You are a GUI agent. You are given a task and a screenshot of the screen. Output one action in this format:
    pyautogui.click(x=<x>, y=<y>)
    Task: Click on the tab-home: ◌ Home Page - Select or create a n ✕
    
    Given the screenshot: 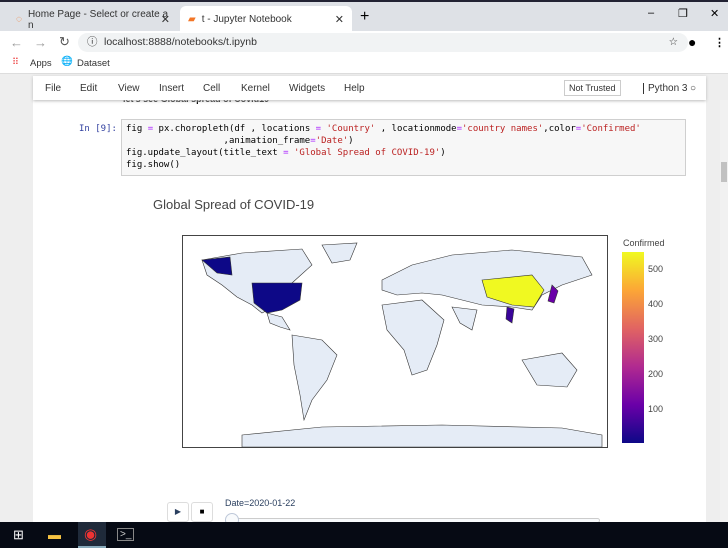 What is the action you would take?
    pyautogui.click(x=93, y=19)
    